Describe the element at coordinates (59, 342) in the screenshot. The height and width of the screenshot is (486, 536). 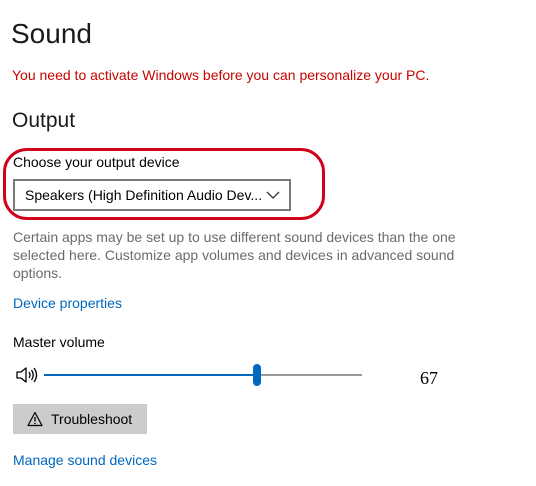
I see `master-volume-label: Master volume` at that location.